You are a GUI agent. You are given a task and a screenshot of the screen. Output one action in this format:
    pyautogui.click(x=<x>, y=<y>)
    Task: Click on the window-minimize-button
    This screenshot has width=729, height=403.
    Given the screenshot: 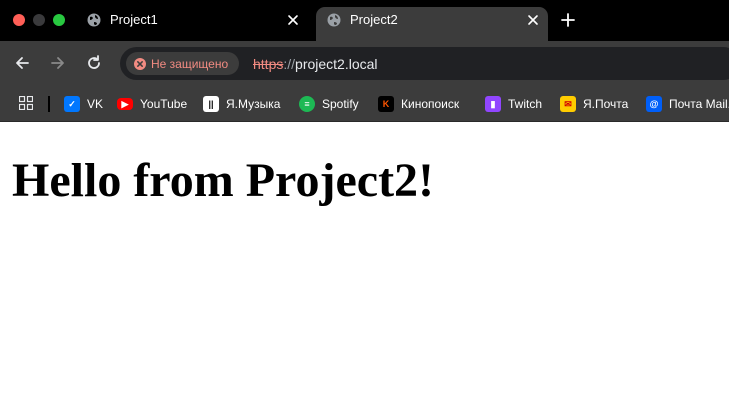 What is the action you would take?
    pyautogui.click(x=39, y=20)
    